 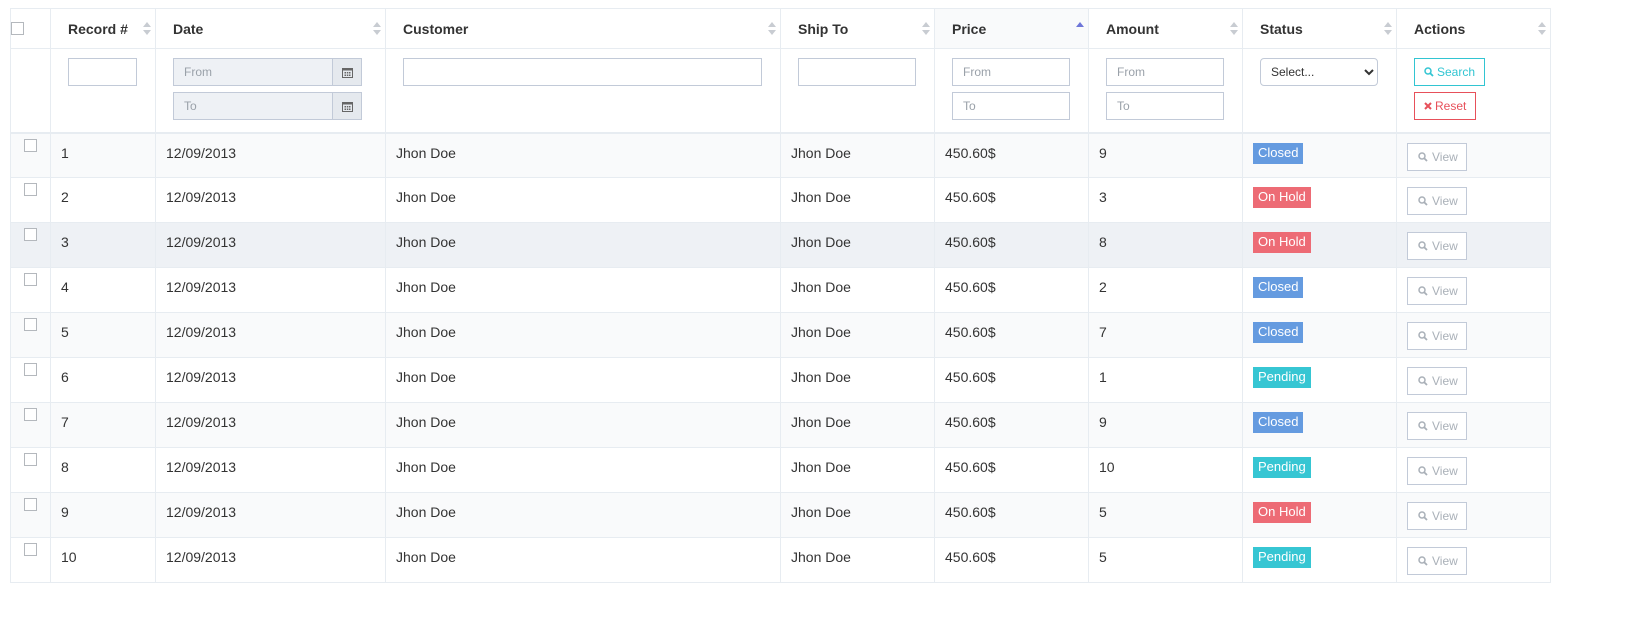 I want to click on status-cell: Pending, so click(x=1319, y=470).